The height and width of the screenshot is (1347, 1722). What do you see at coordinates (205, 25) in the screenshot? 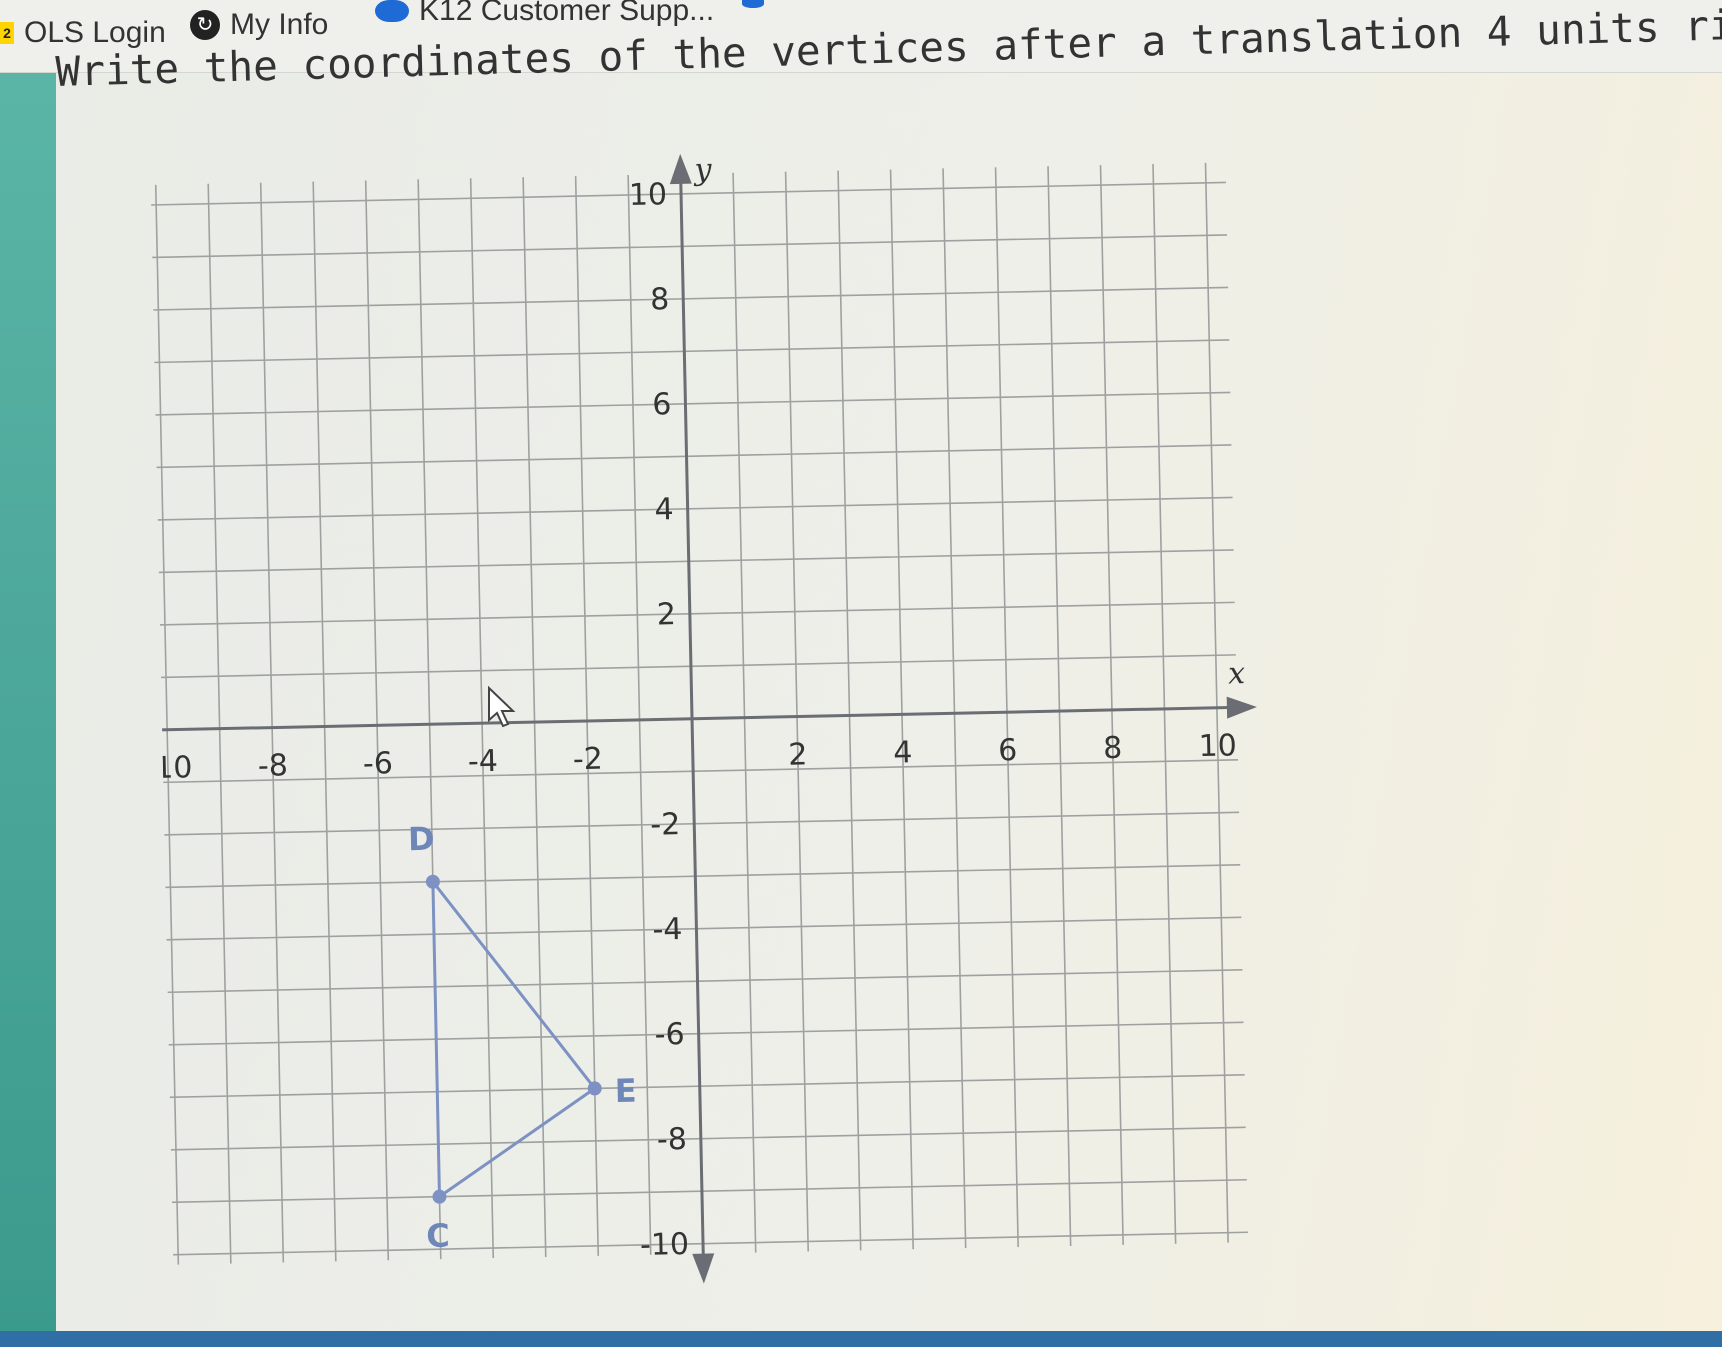
I see `info-icon: ↻` at bounding box center [205, 25].